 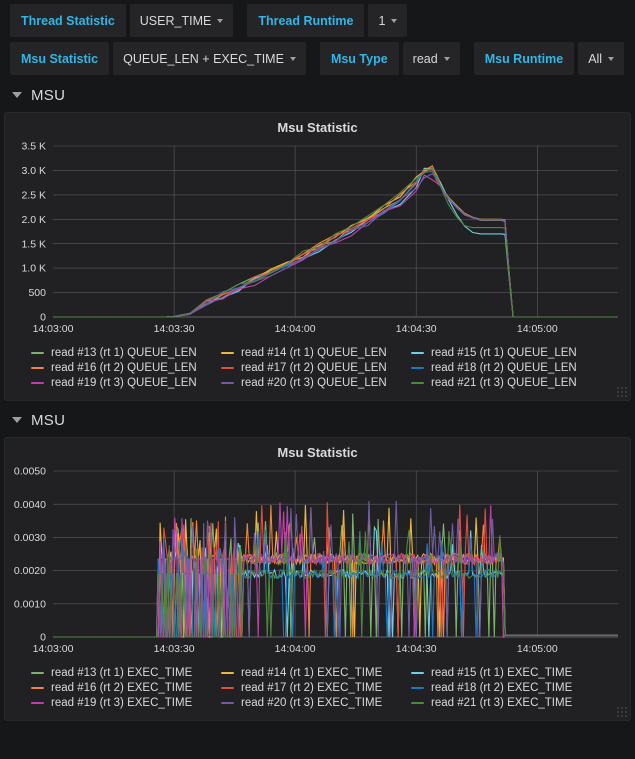 What do you see at coordinates (506, 383) in the screenshot?
I see `legend-item: read #21 (rt 3) QUEUE_LEN` at bounding box center [506, 383].